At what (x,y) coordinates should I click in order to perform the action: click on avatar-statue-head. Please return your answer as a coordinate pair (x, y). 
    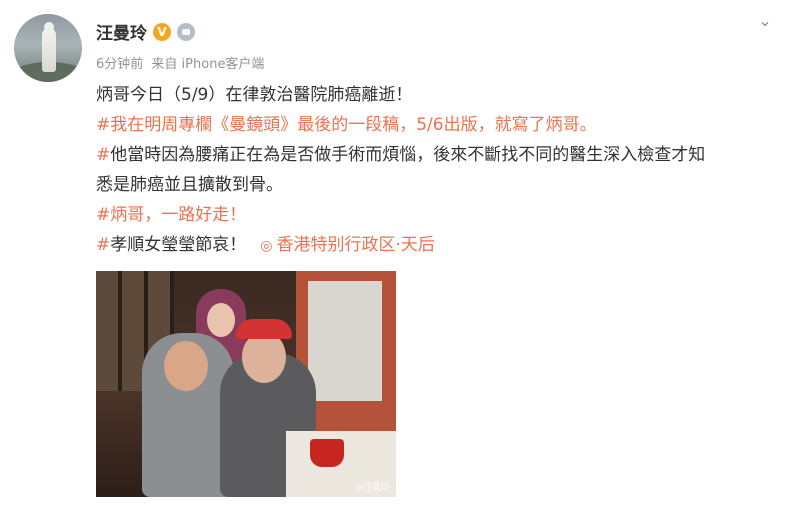
    Looking at the image, I should click on (49, 27).